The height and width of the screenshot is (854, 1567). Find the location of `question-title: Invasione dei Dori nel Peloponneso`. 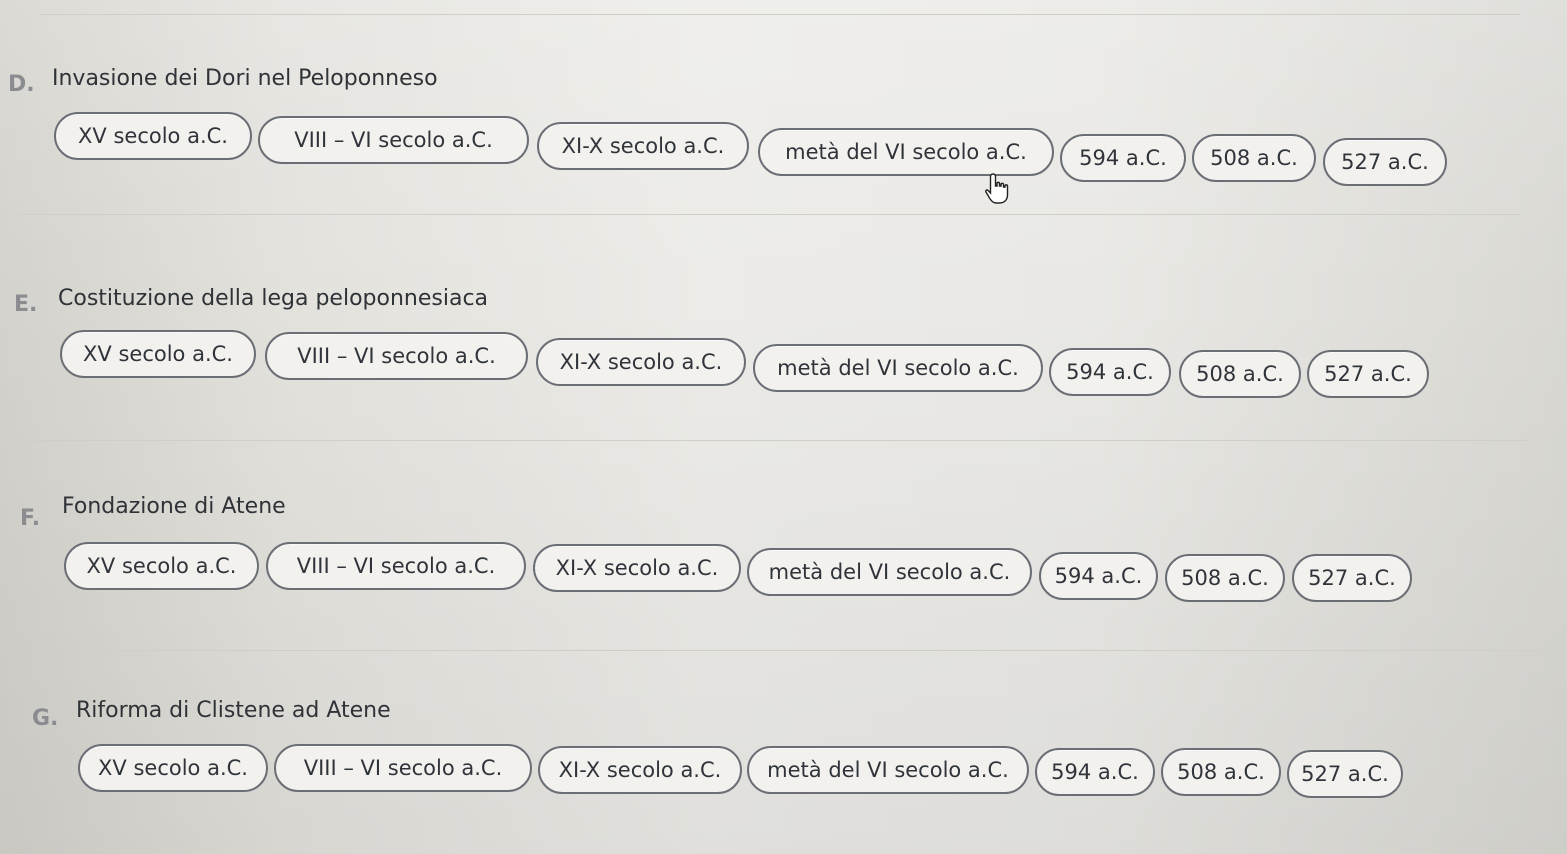

question-title: Invasione dei Dori nel Peloponneso is located at coordinates (245, 78).